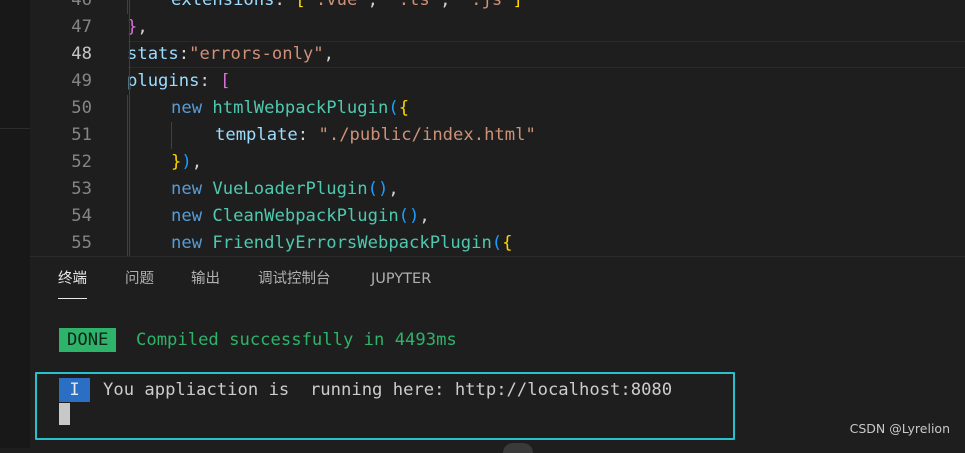  Describe the element at coordinates (15, 224) in the screenshot. I see `activity-bar-strip` at that location.